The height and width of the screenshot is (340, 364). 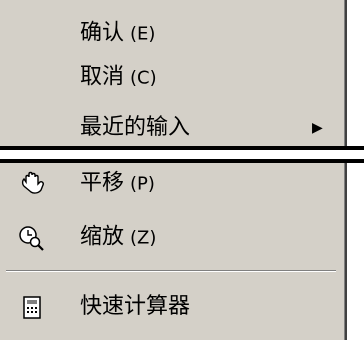 I want to click on calculator-icon, so click(x=32, y=307).